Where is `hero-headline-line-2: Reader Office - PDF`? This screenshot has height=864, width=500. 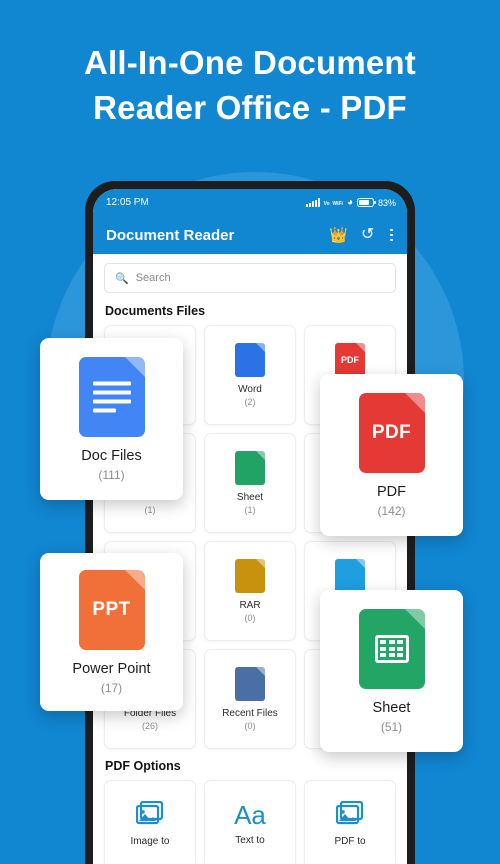
hero-headline-line-2: Reader Office - PDF is located at coordinates (250, 107).